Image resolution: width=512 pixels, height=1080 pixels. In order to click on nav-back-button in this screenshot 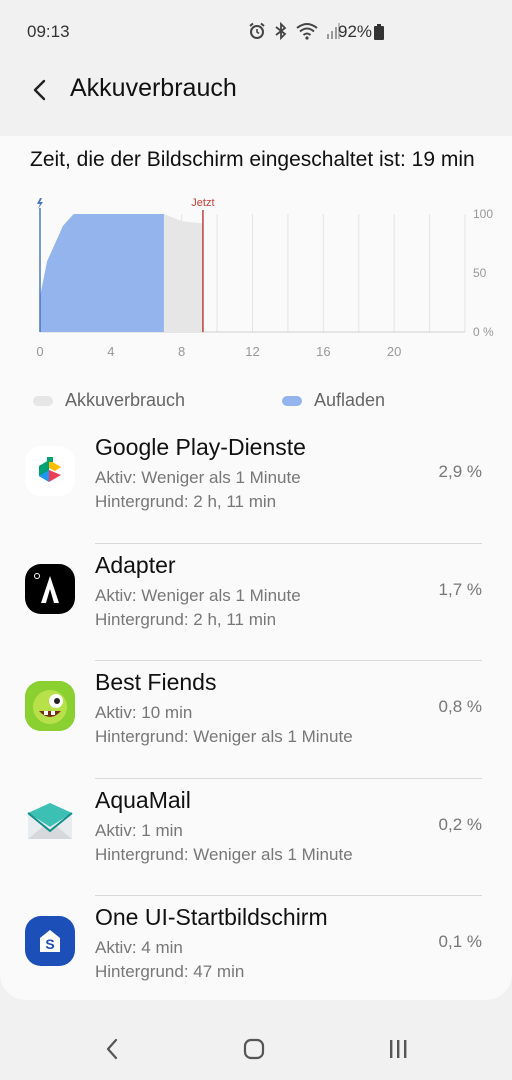, I will do `click(112, 1049)`.